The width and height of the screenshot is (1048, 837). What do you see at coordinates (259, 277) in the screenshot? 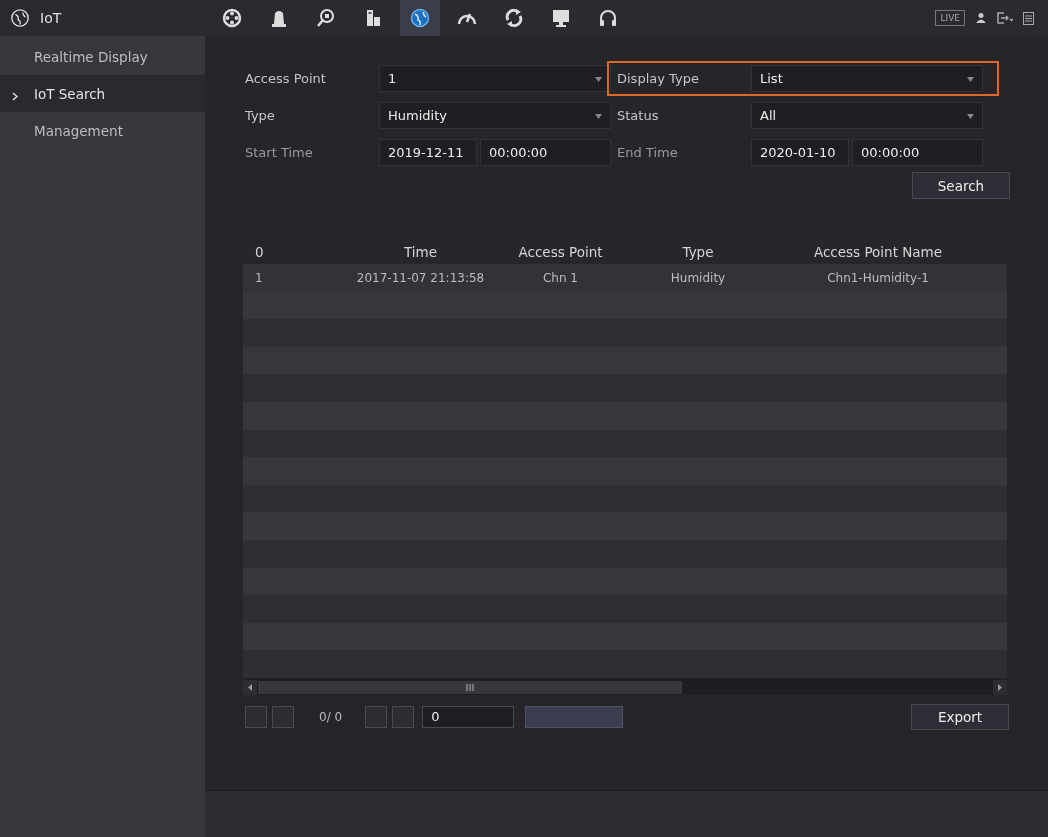
I see `table-cell-text: 1` at bounding box center [259, 277].